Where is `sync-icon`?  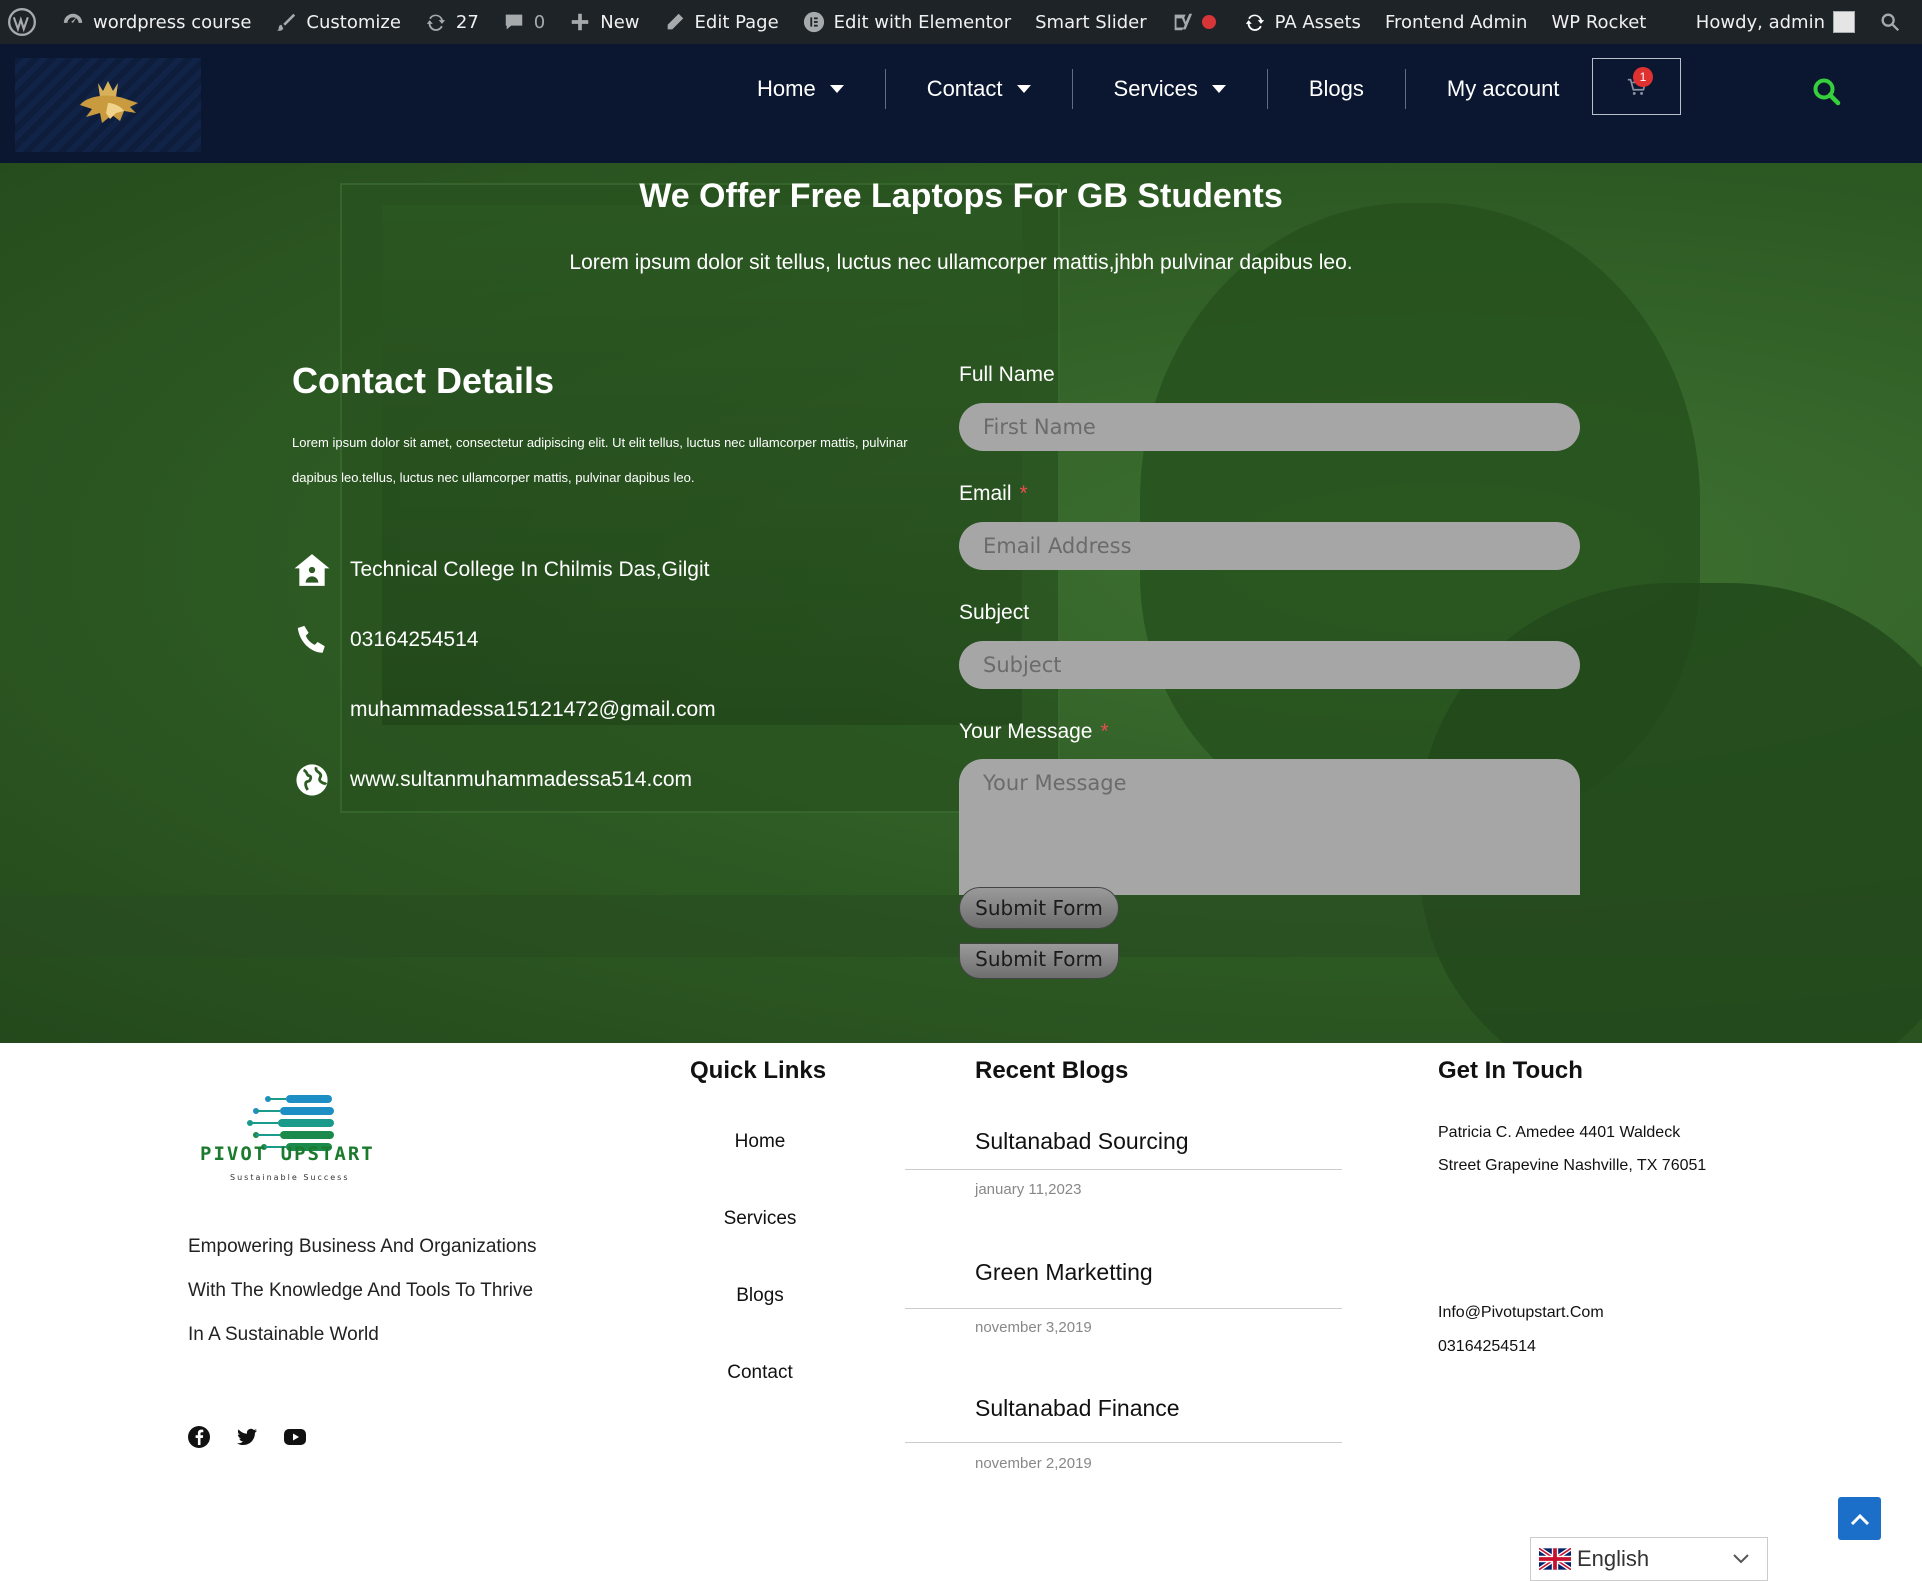
sync-icon is located at coordinates (1254, 22).